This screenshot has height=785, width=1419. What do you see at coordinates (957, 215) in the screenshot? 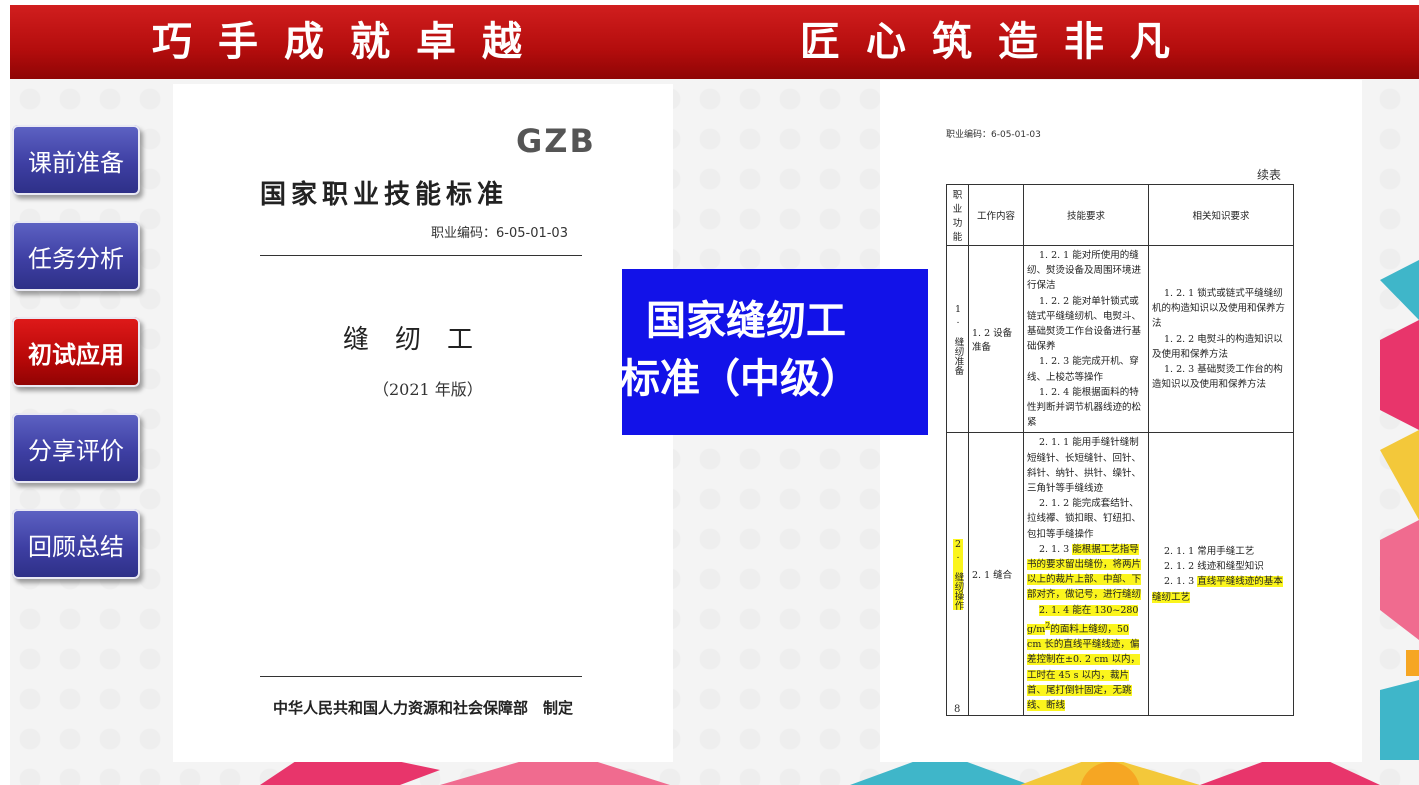
I see `header-function: 职业功能` at bounding box center [957, 215].